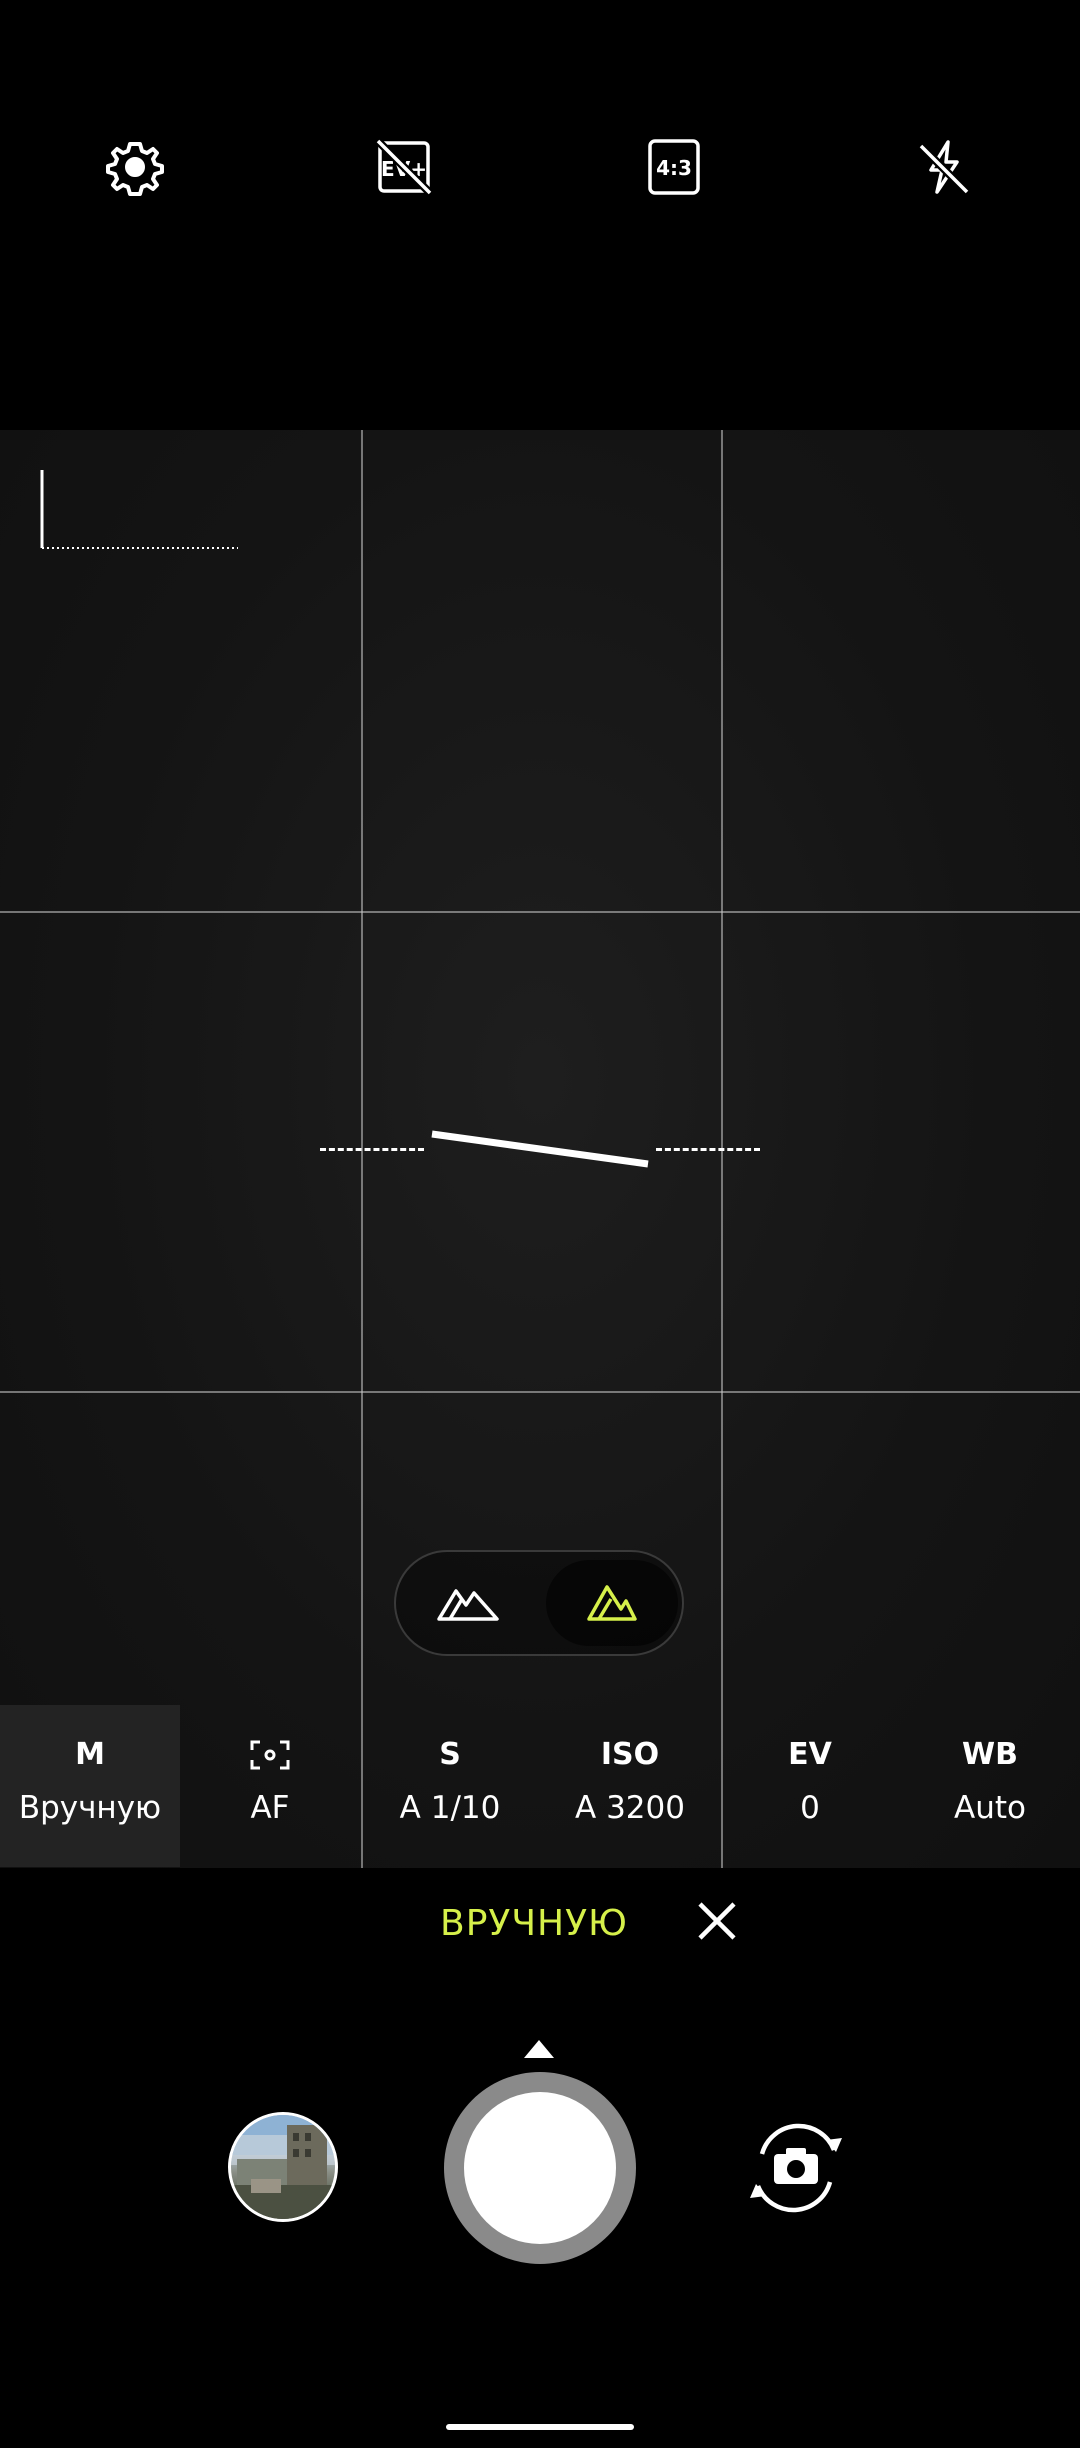  Describe the element at coordinates (990, 1786) in the screenshot. I see `wb-setting: WB Auto` at that location.